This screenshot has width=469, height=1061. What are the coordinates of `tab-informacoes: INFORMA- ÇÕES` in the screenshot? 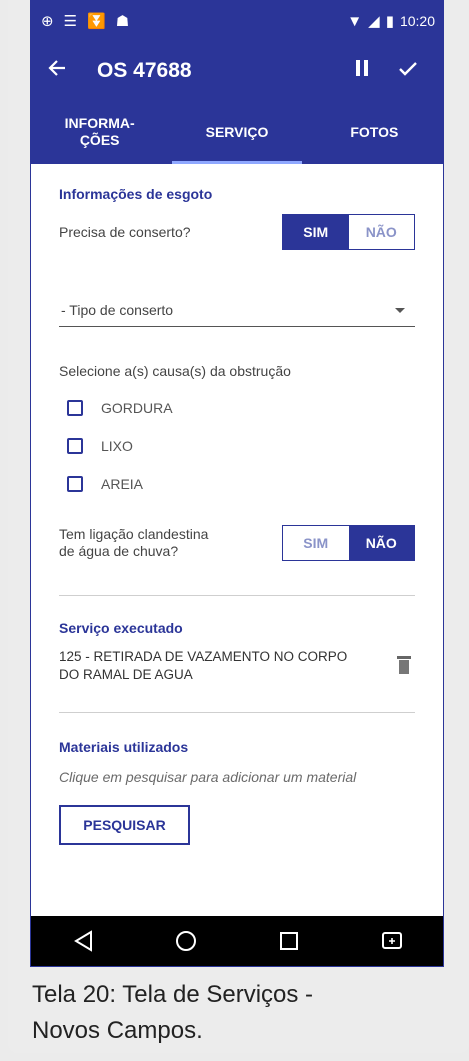 It's located at (99, 132).